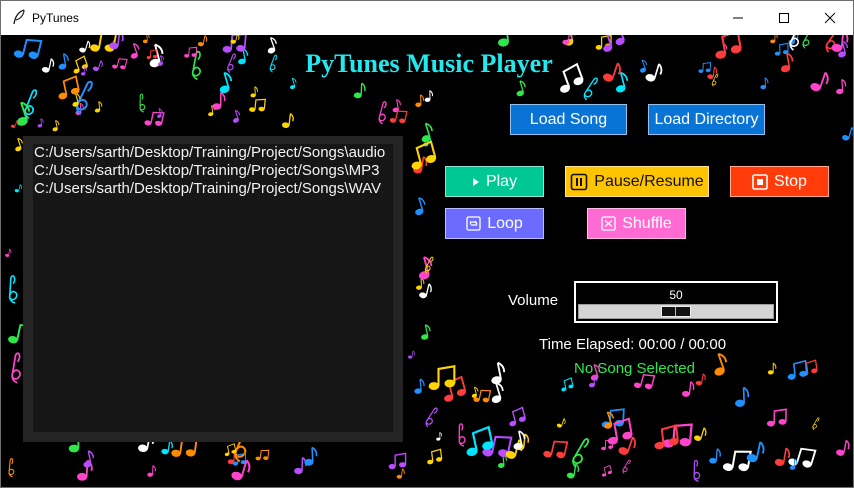  I want to click on loop-button: Loop, so click(494, 223).